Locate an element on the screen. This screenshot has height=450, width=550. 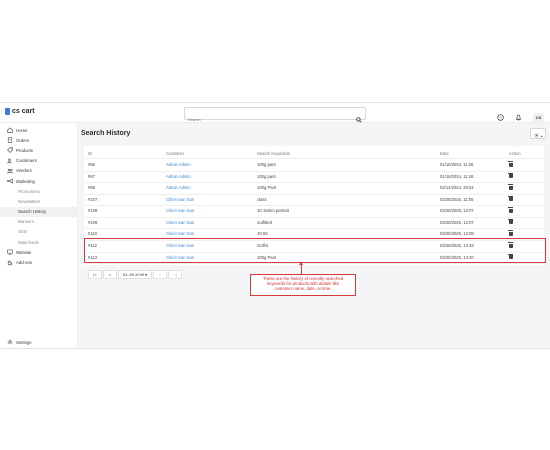
top-bar: cs cart ? CS is located at coordinates (275, 113).